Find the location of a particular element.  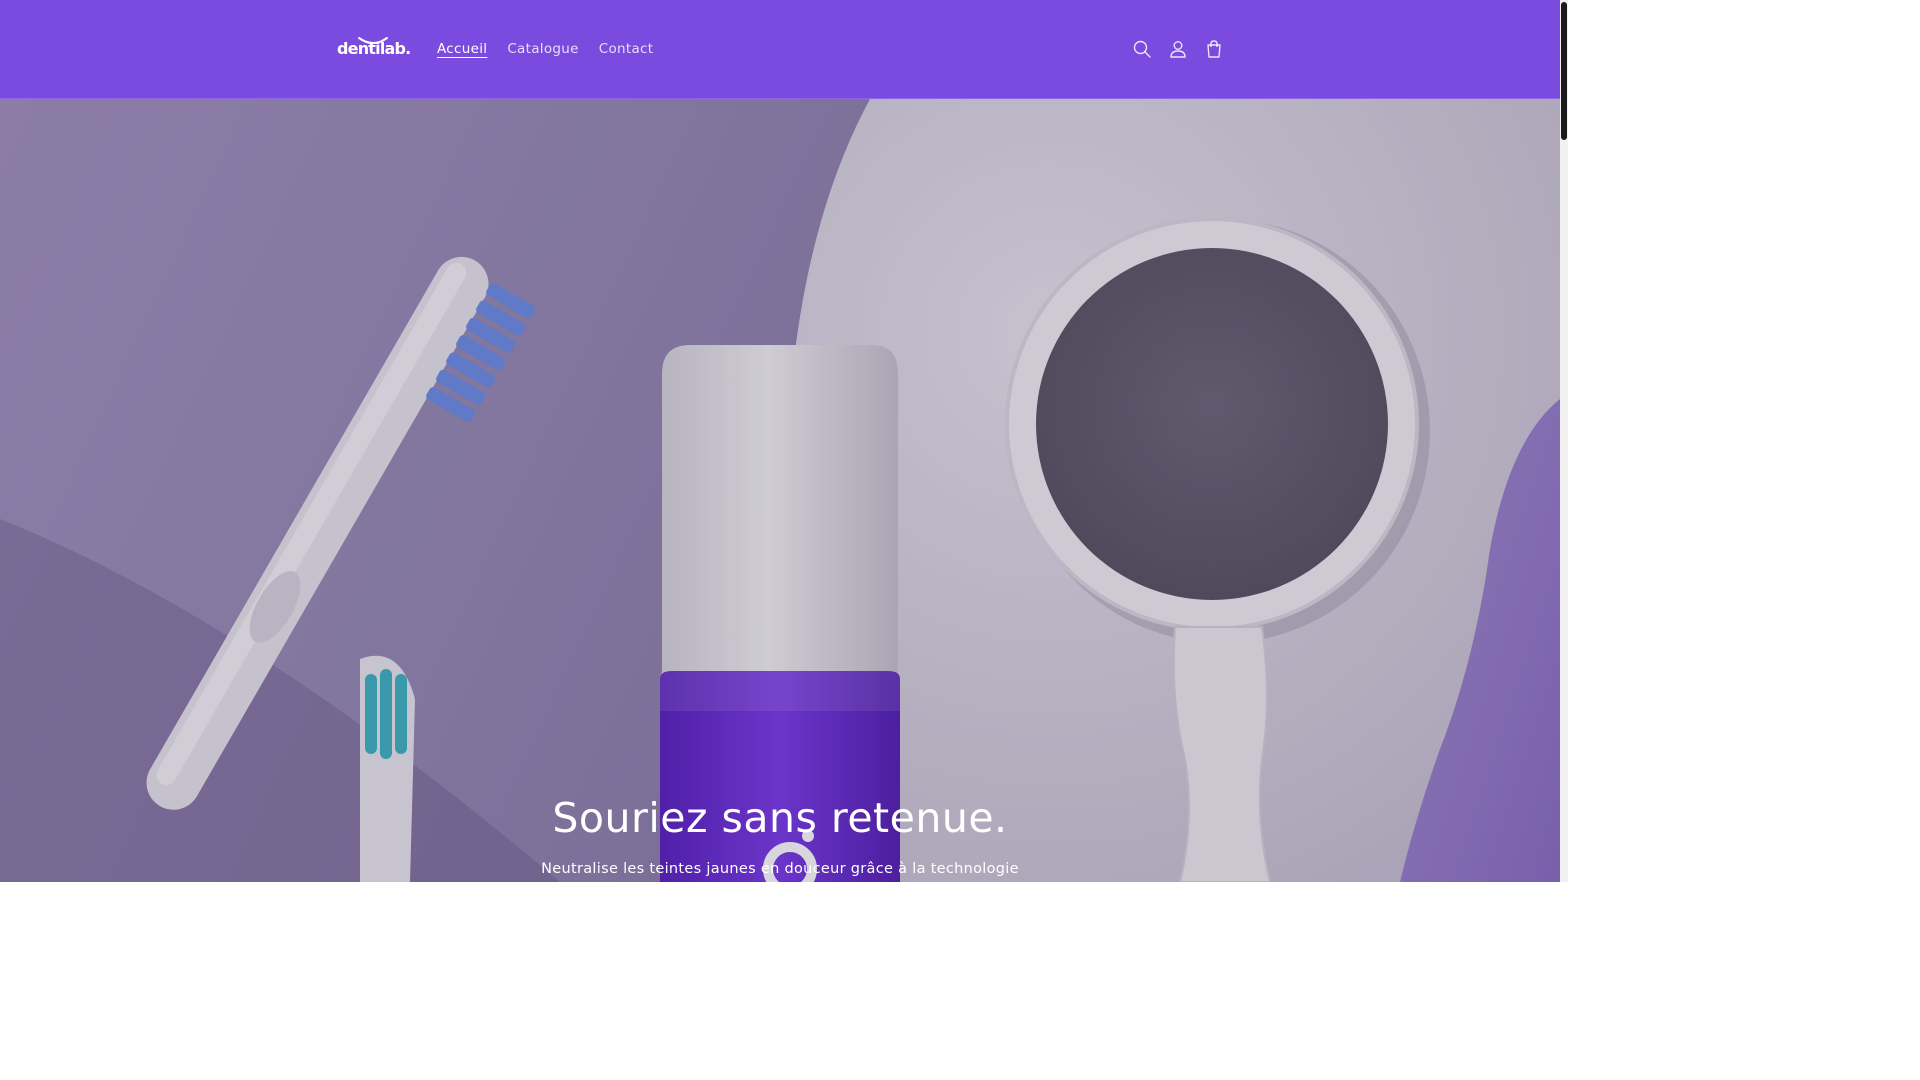

header-icons is located at coordinates (1178, 49).